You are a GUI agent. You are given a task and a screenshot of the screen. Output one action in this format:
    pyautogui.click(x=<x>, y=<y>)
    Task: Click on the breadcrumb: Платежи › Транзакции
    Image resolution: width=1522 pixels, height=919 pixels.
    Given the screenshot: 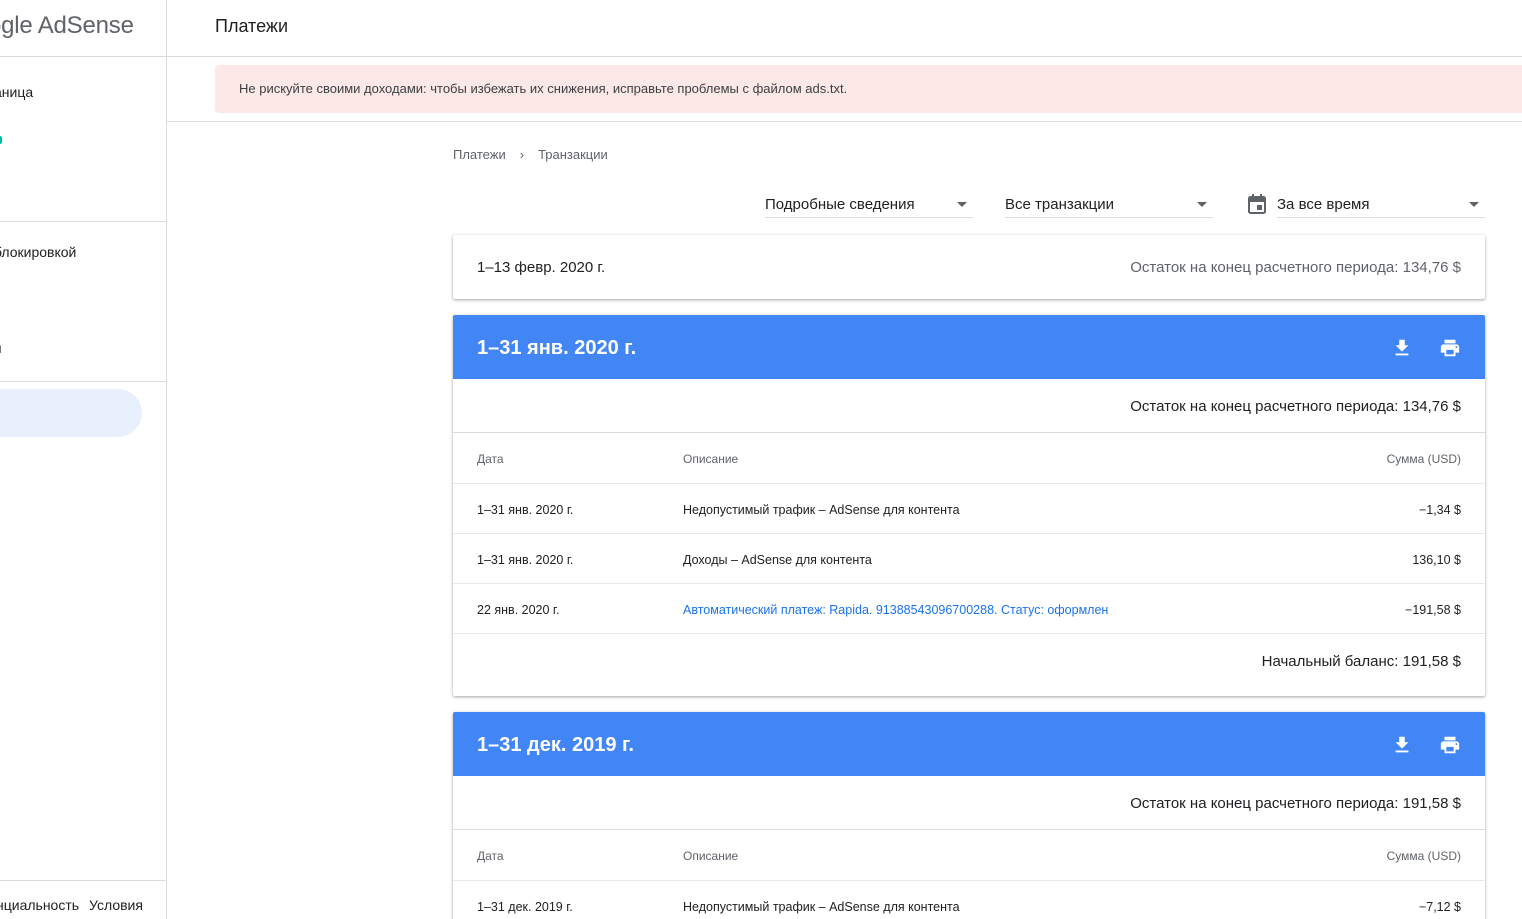 What is the action you would take?
    pyautogui.click(x=530, y=154)
    